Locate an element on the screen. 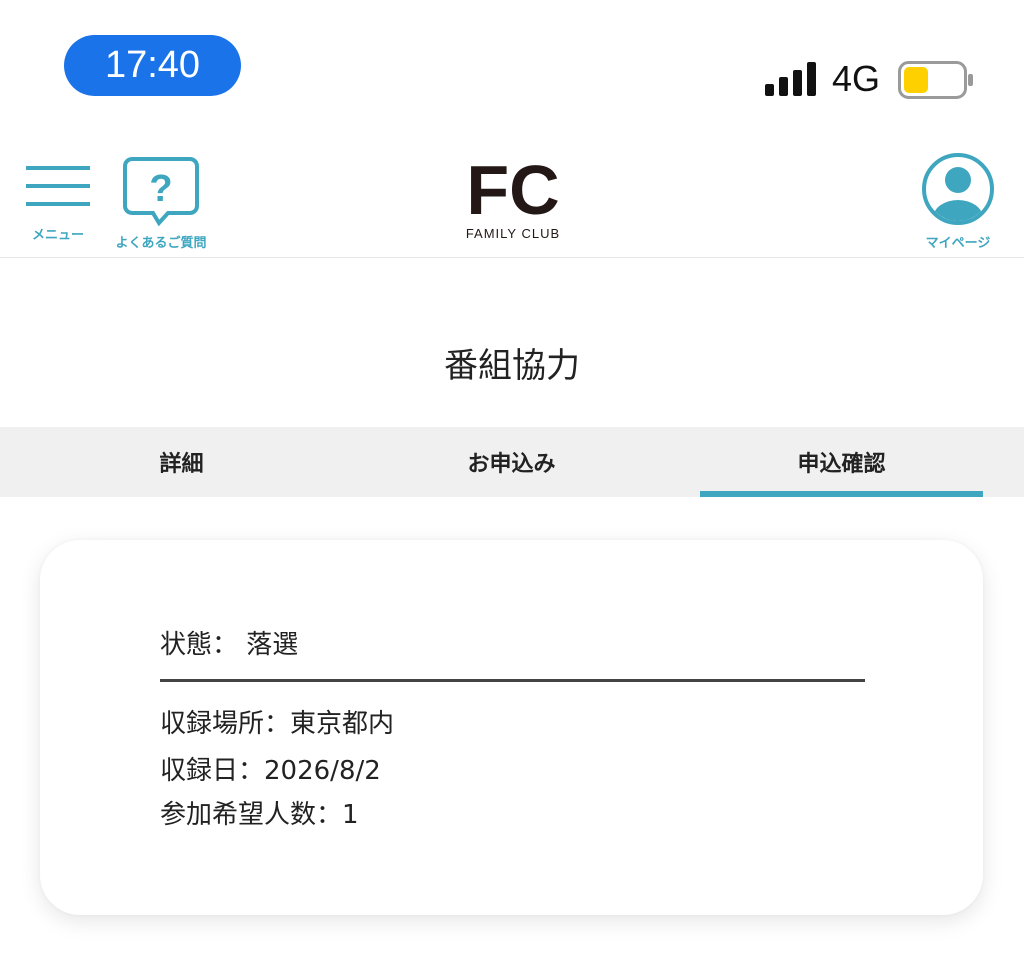  battery-icon is located at coordinates (935, 80).